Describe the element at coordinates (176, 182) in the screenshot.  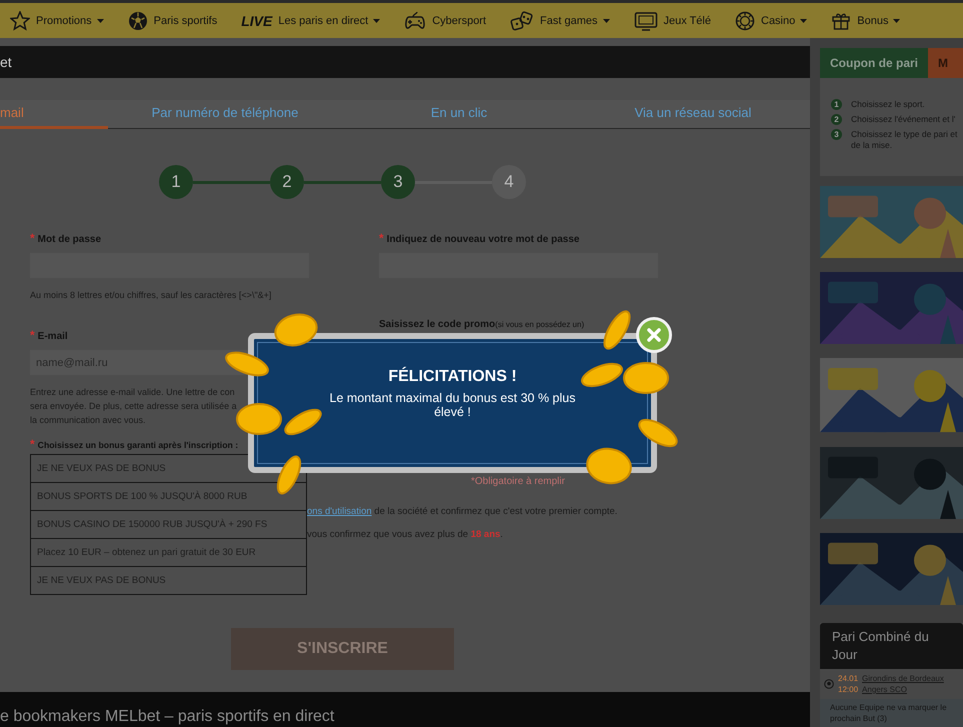
I see `step-circle: 1` at that location.